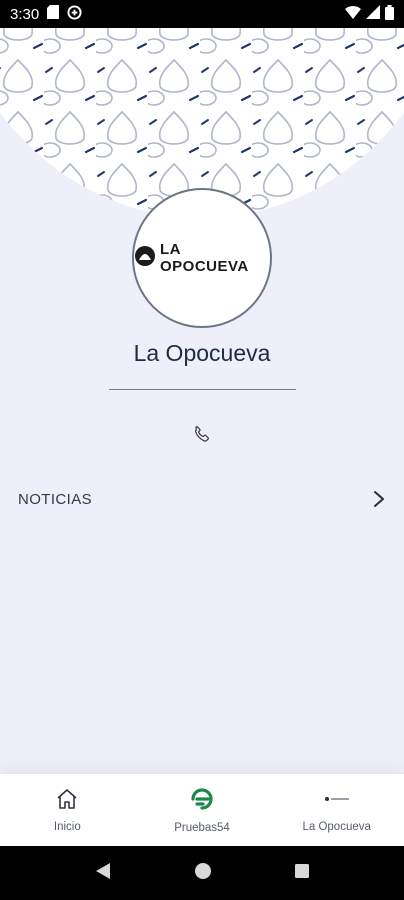  I want to click on profile-title: La Opocueva, so click(202, 353).